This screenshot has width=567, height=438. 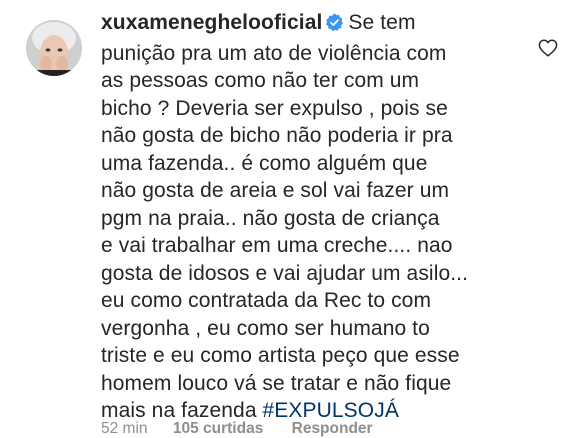 I want to click on comment-line: uma fazenda.. é como alguém que, so click(x=264, y=163).